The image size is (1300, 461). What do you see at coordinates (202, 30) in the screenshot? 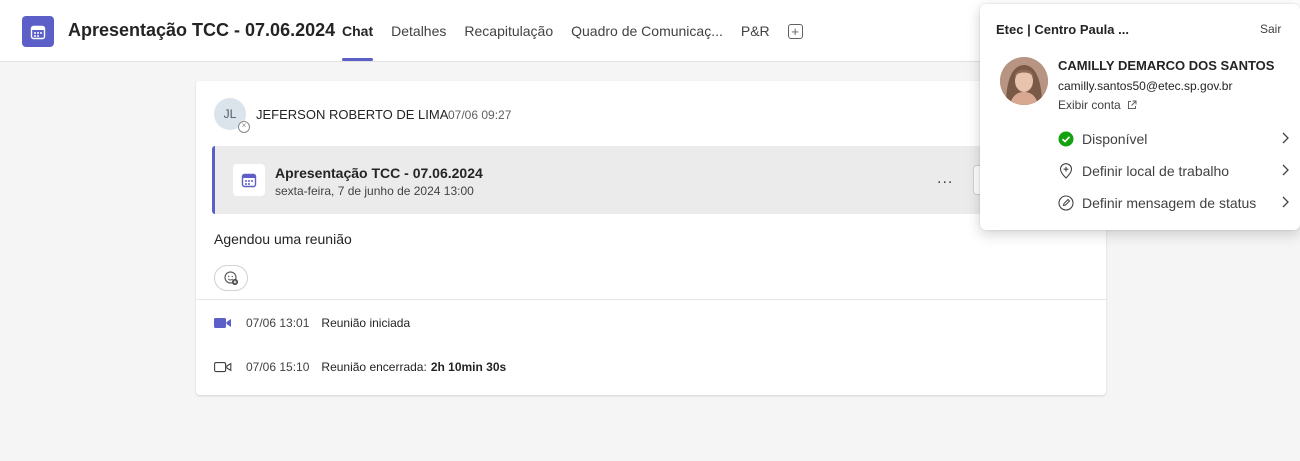
I see `page-title: Apresentação TCC - 07.06.2024` at bounding box center [202, 30].